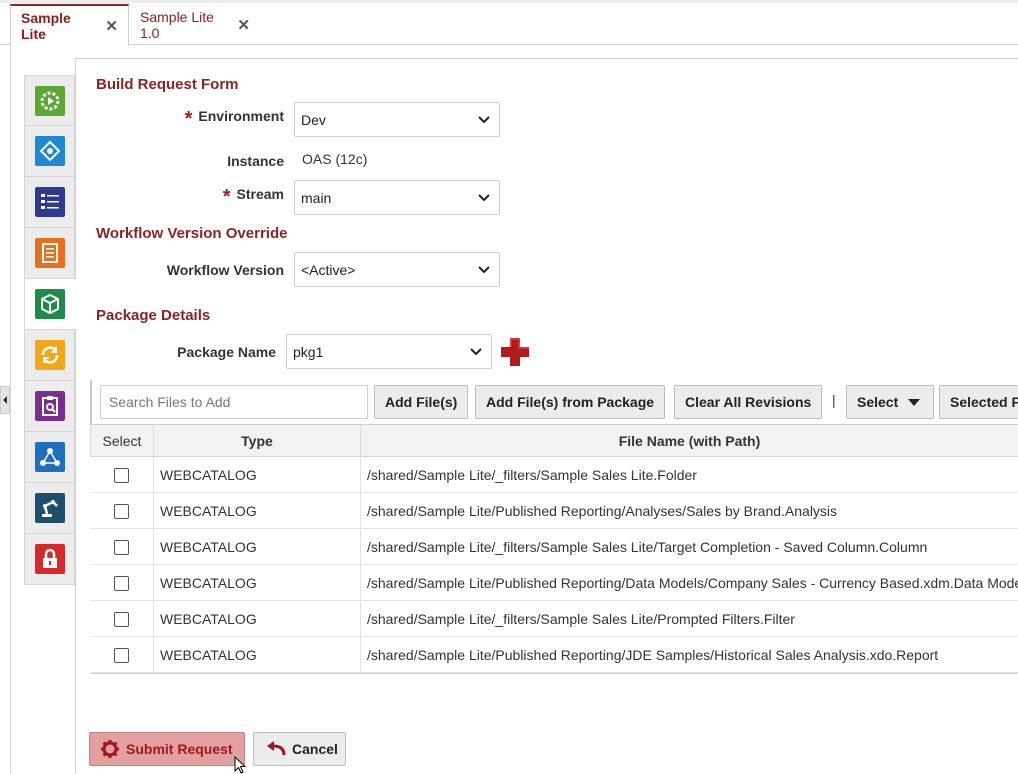 This screenshot has width=1018, height=774. I want to click on rail-item-workflow, so click(49, 457).